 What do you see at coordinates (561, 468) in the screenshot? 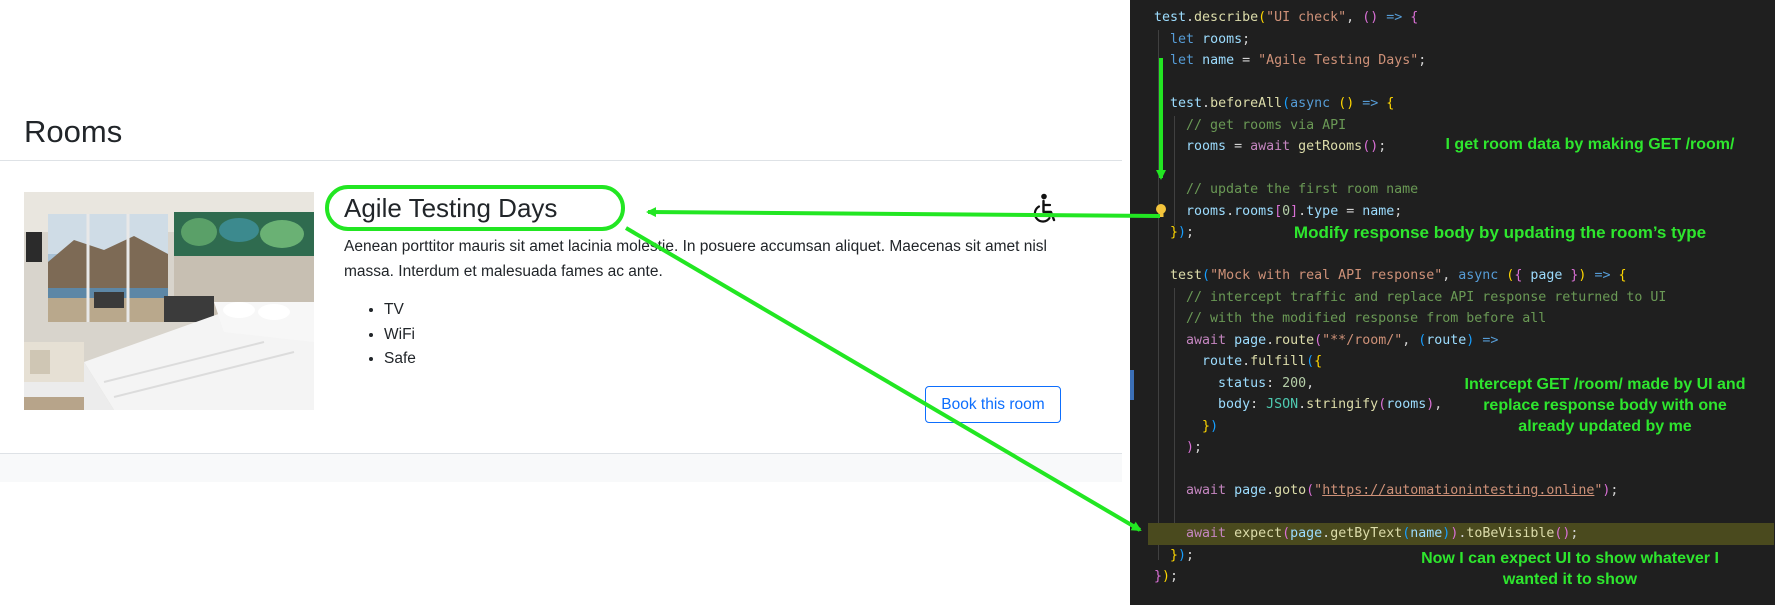
I see `footer-band` at bounding box center [561, 468].